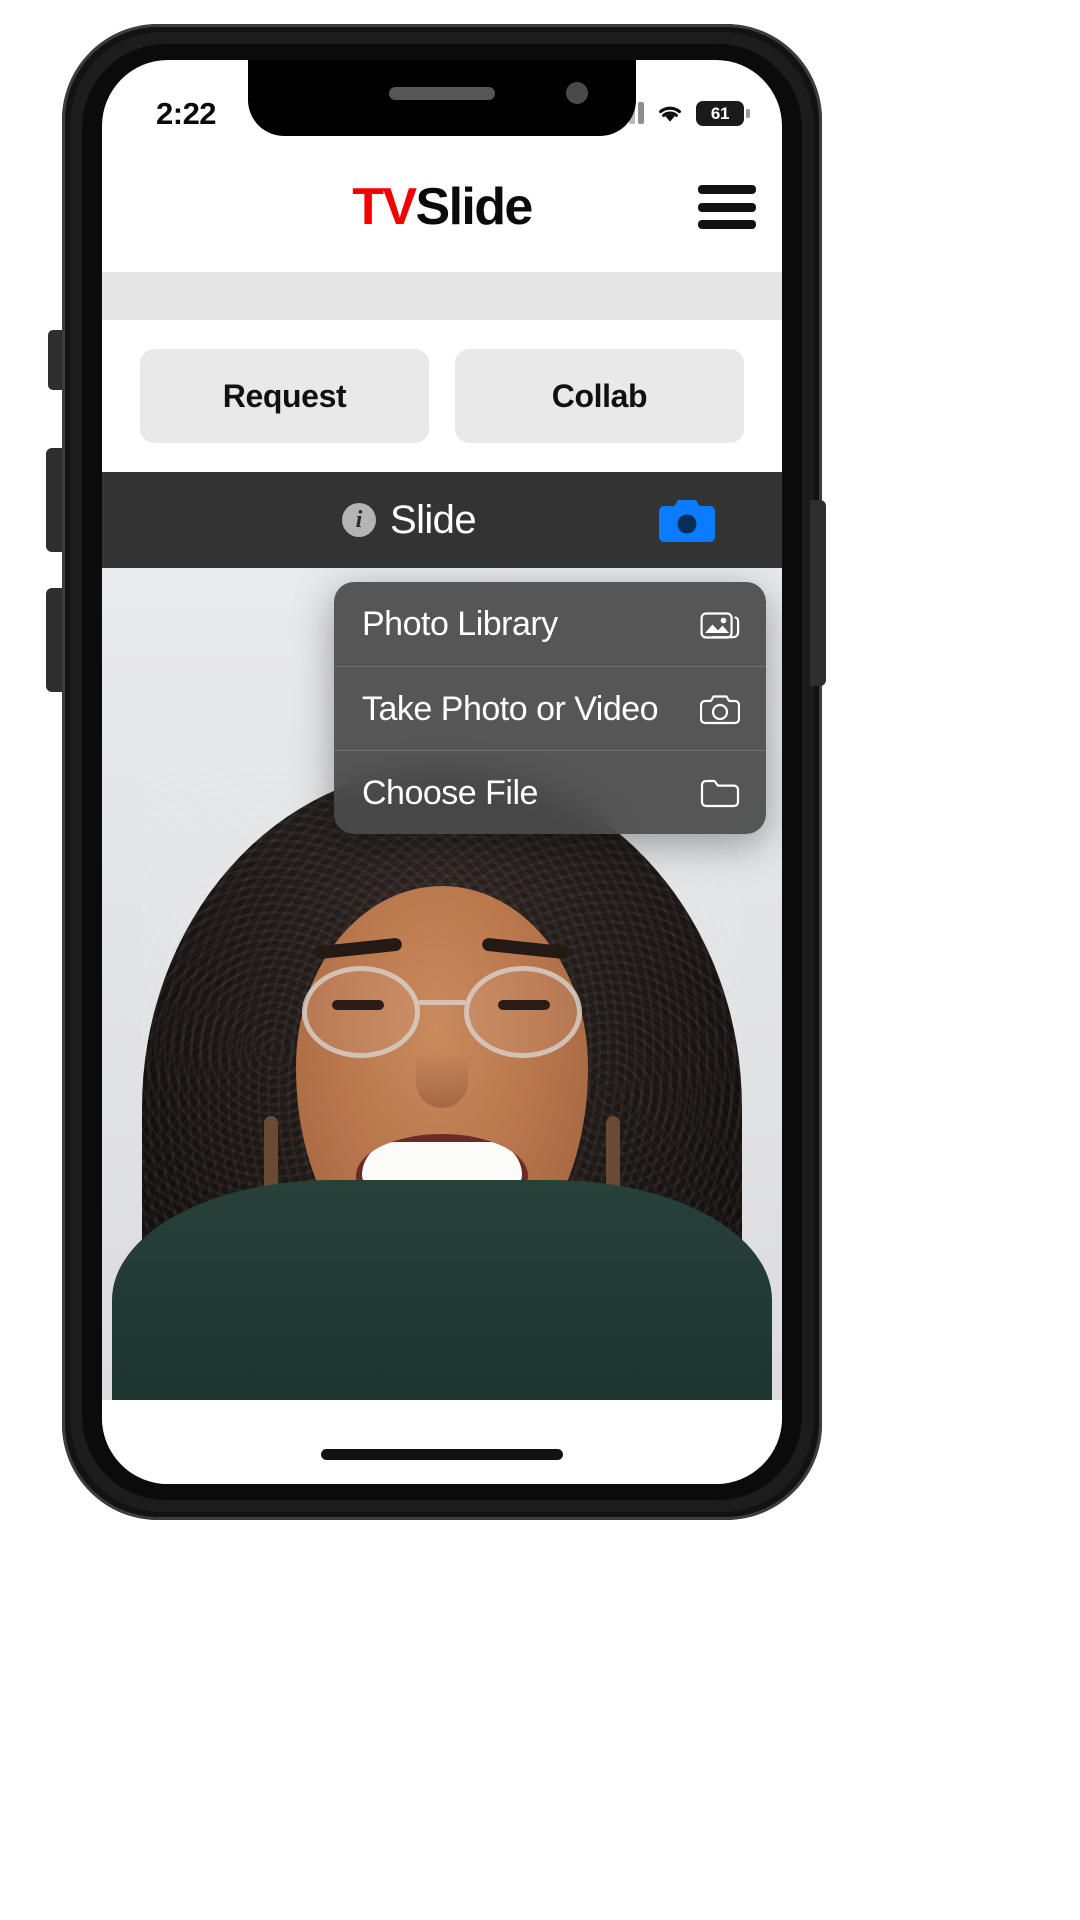 The width and height of the screenshot is (1080, 1920). I want to click on request-button: Request, so click(284, 396).